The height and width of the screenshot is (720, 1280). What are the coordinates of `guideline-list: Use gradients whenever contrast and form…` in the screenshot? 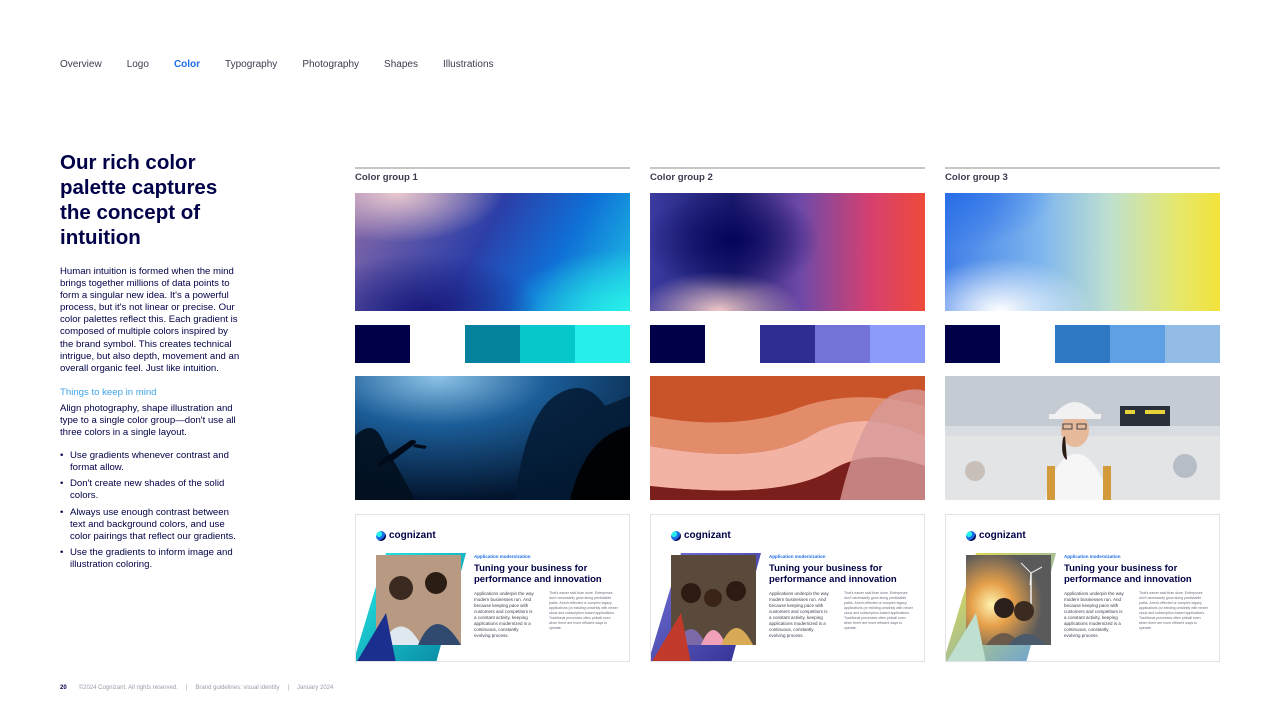 It's located at (150, 510).